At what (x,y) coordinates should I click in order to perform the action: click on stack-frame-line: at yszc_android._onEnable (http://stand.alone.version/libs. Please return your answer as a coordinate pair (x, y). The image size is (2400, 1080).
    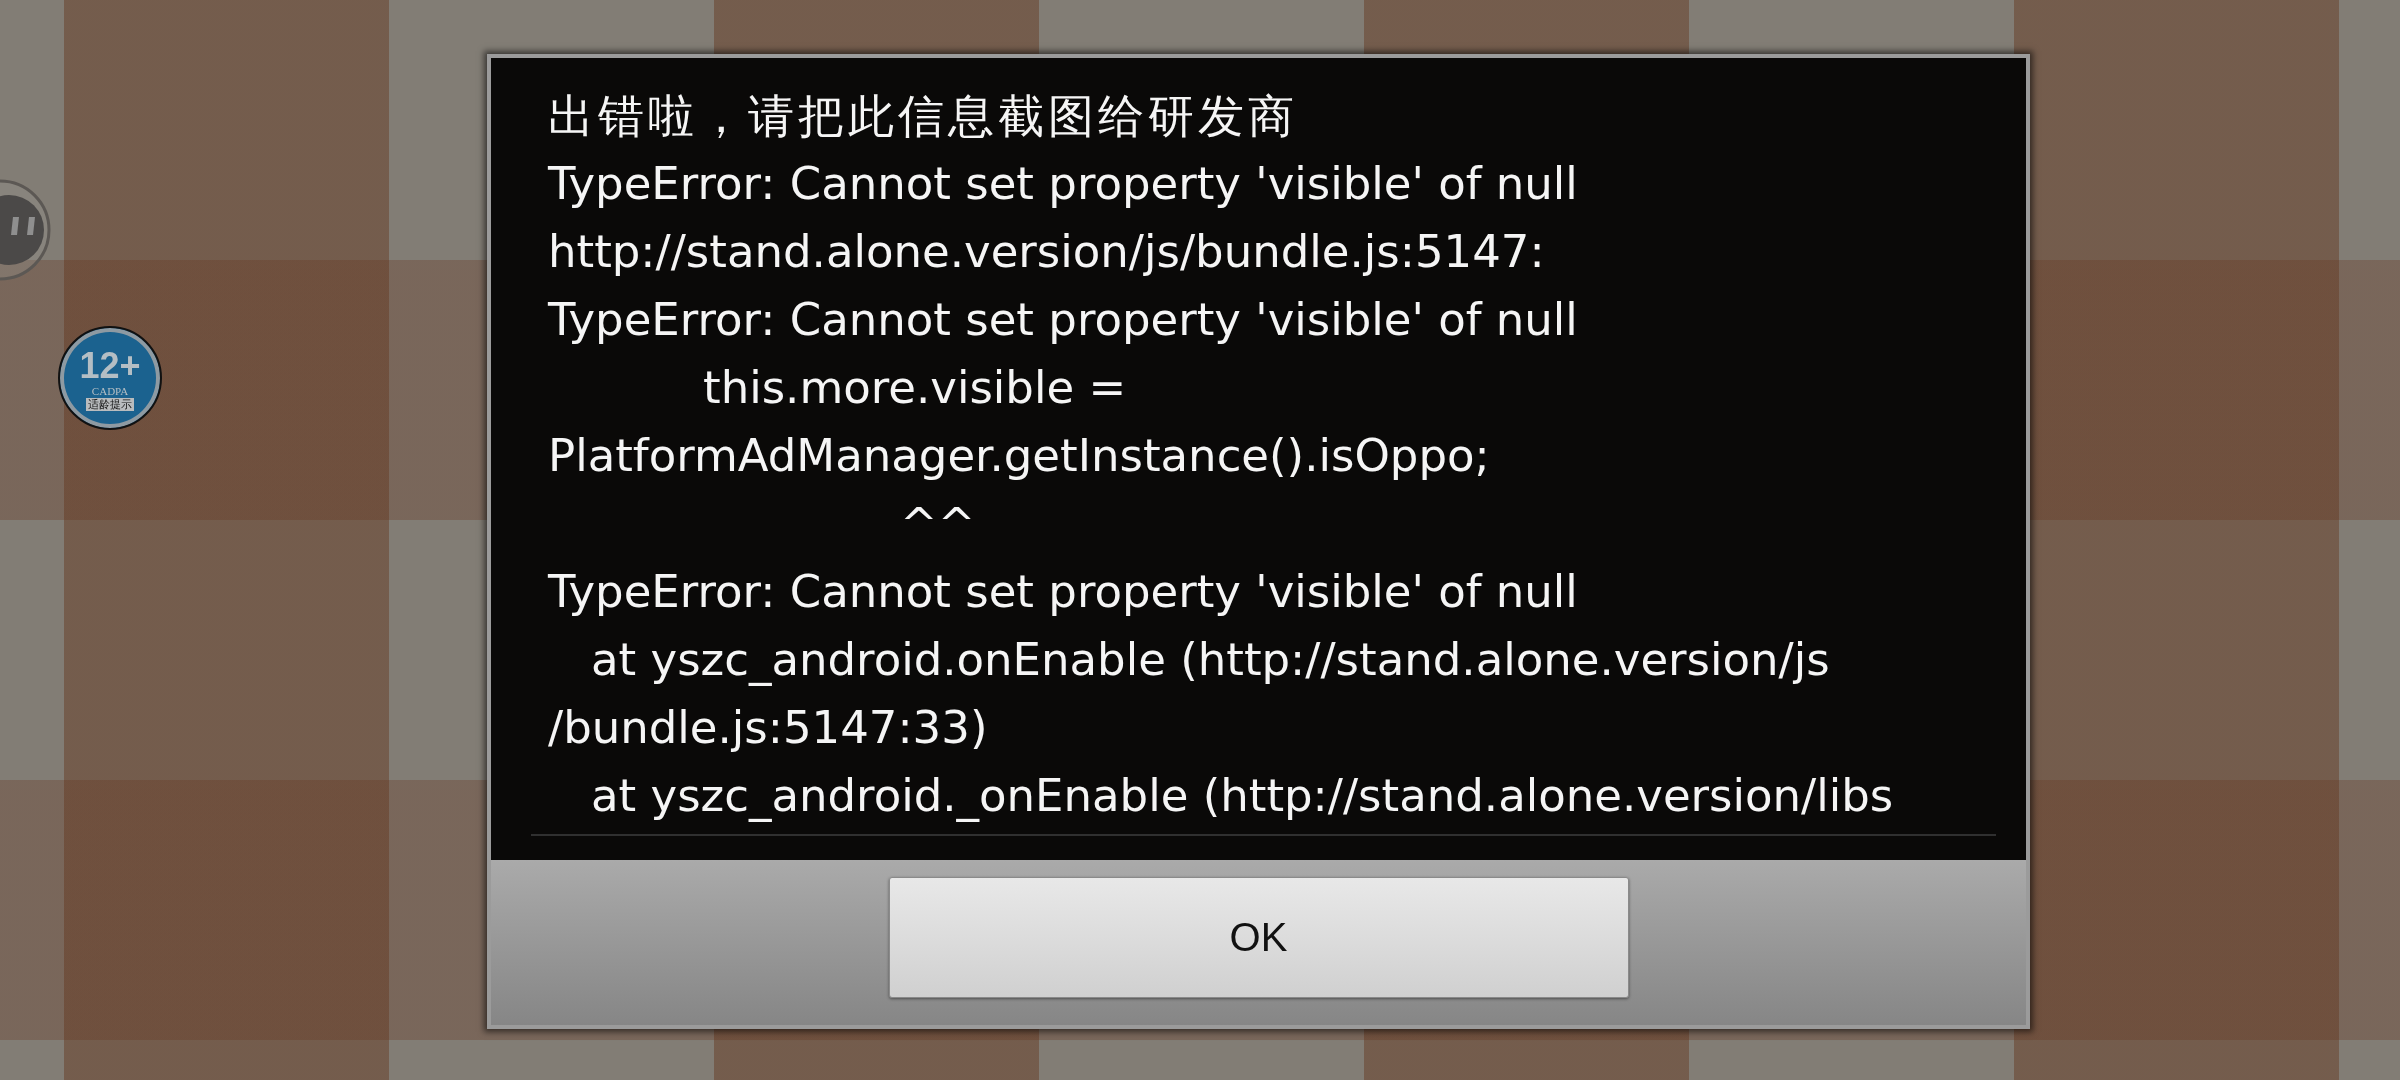
    Looking at the image, I should click on (1242, 796).